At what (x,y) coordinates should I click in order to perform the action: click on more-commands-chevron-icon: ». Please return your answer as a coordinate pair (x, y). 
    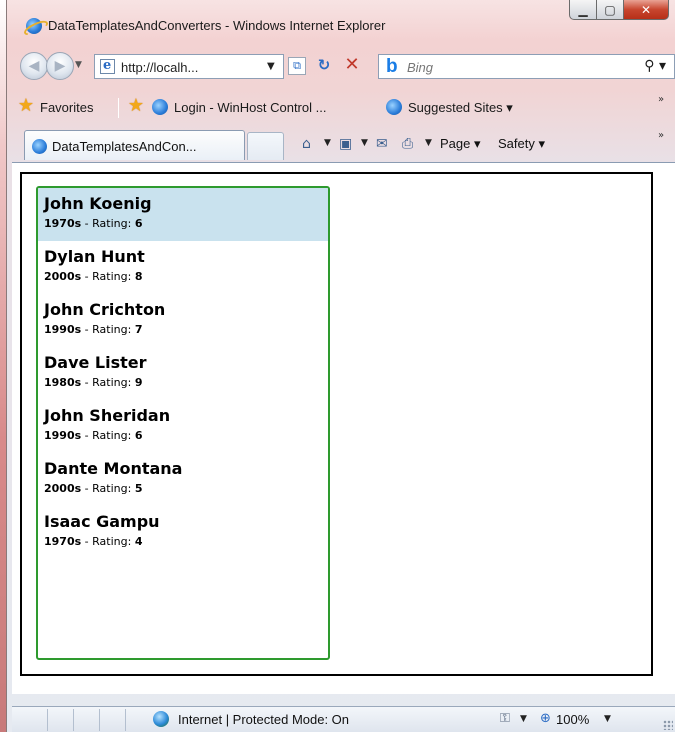
    Looking at the image, I should click on (661, 135).